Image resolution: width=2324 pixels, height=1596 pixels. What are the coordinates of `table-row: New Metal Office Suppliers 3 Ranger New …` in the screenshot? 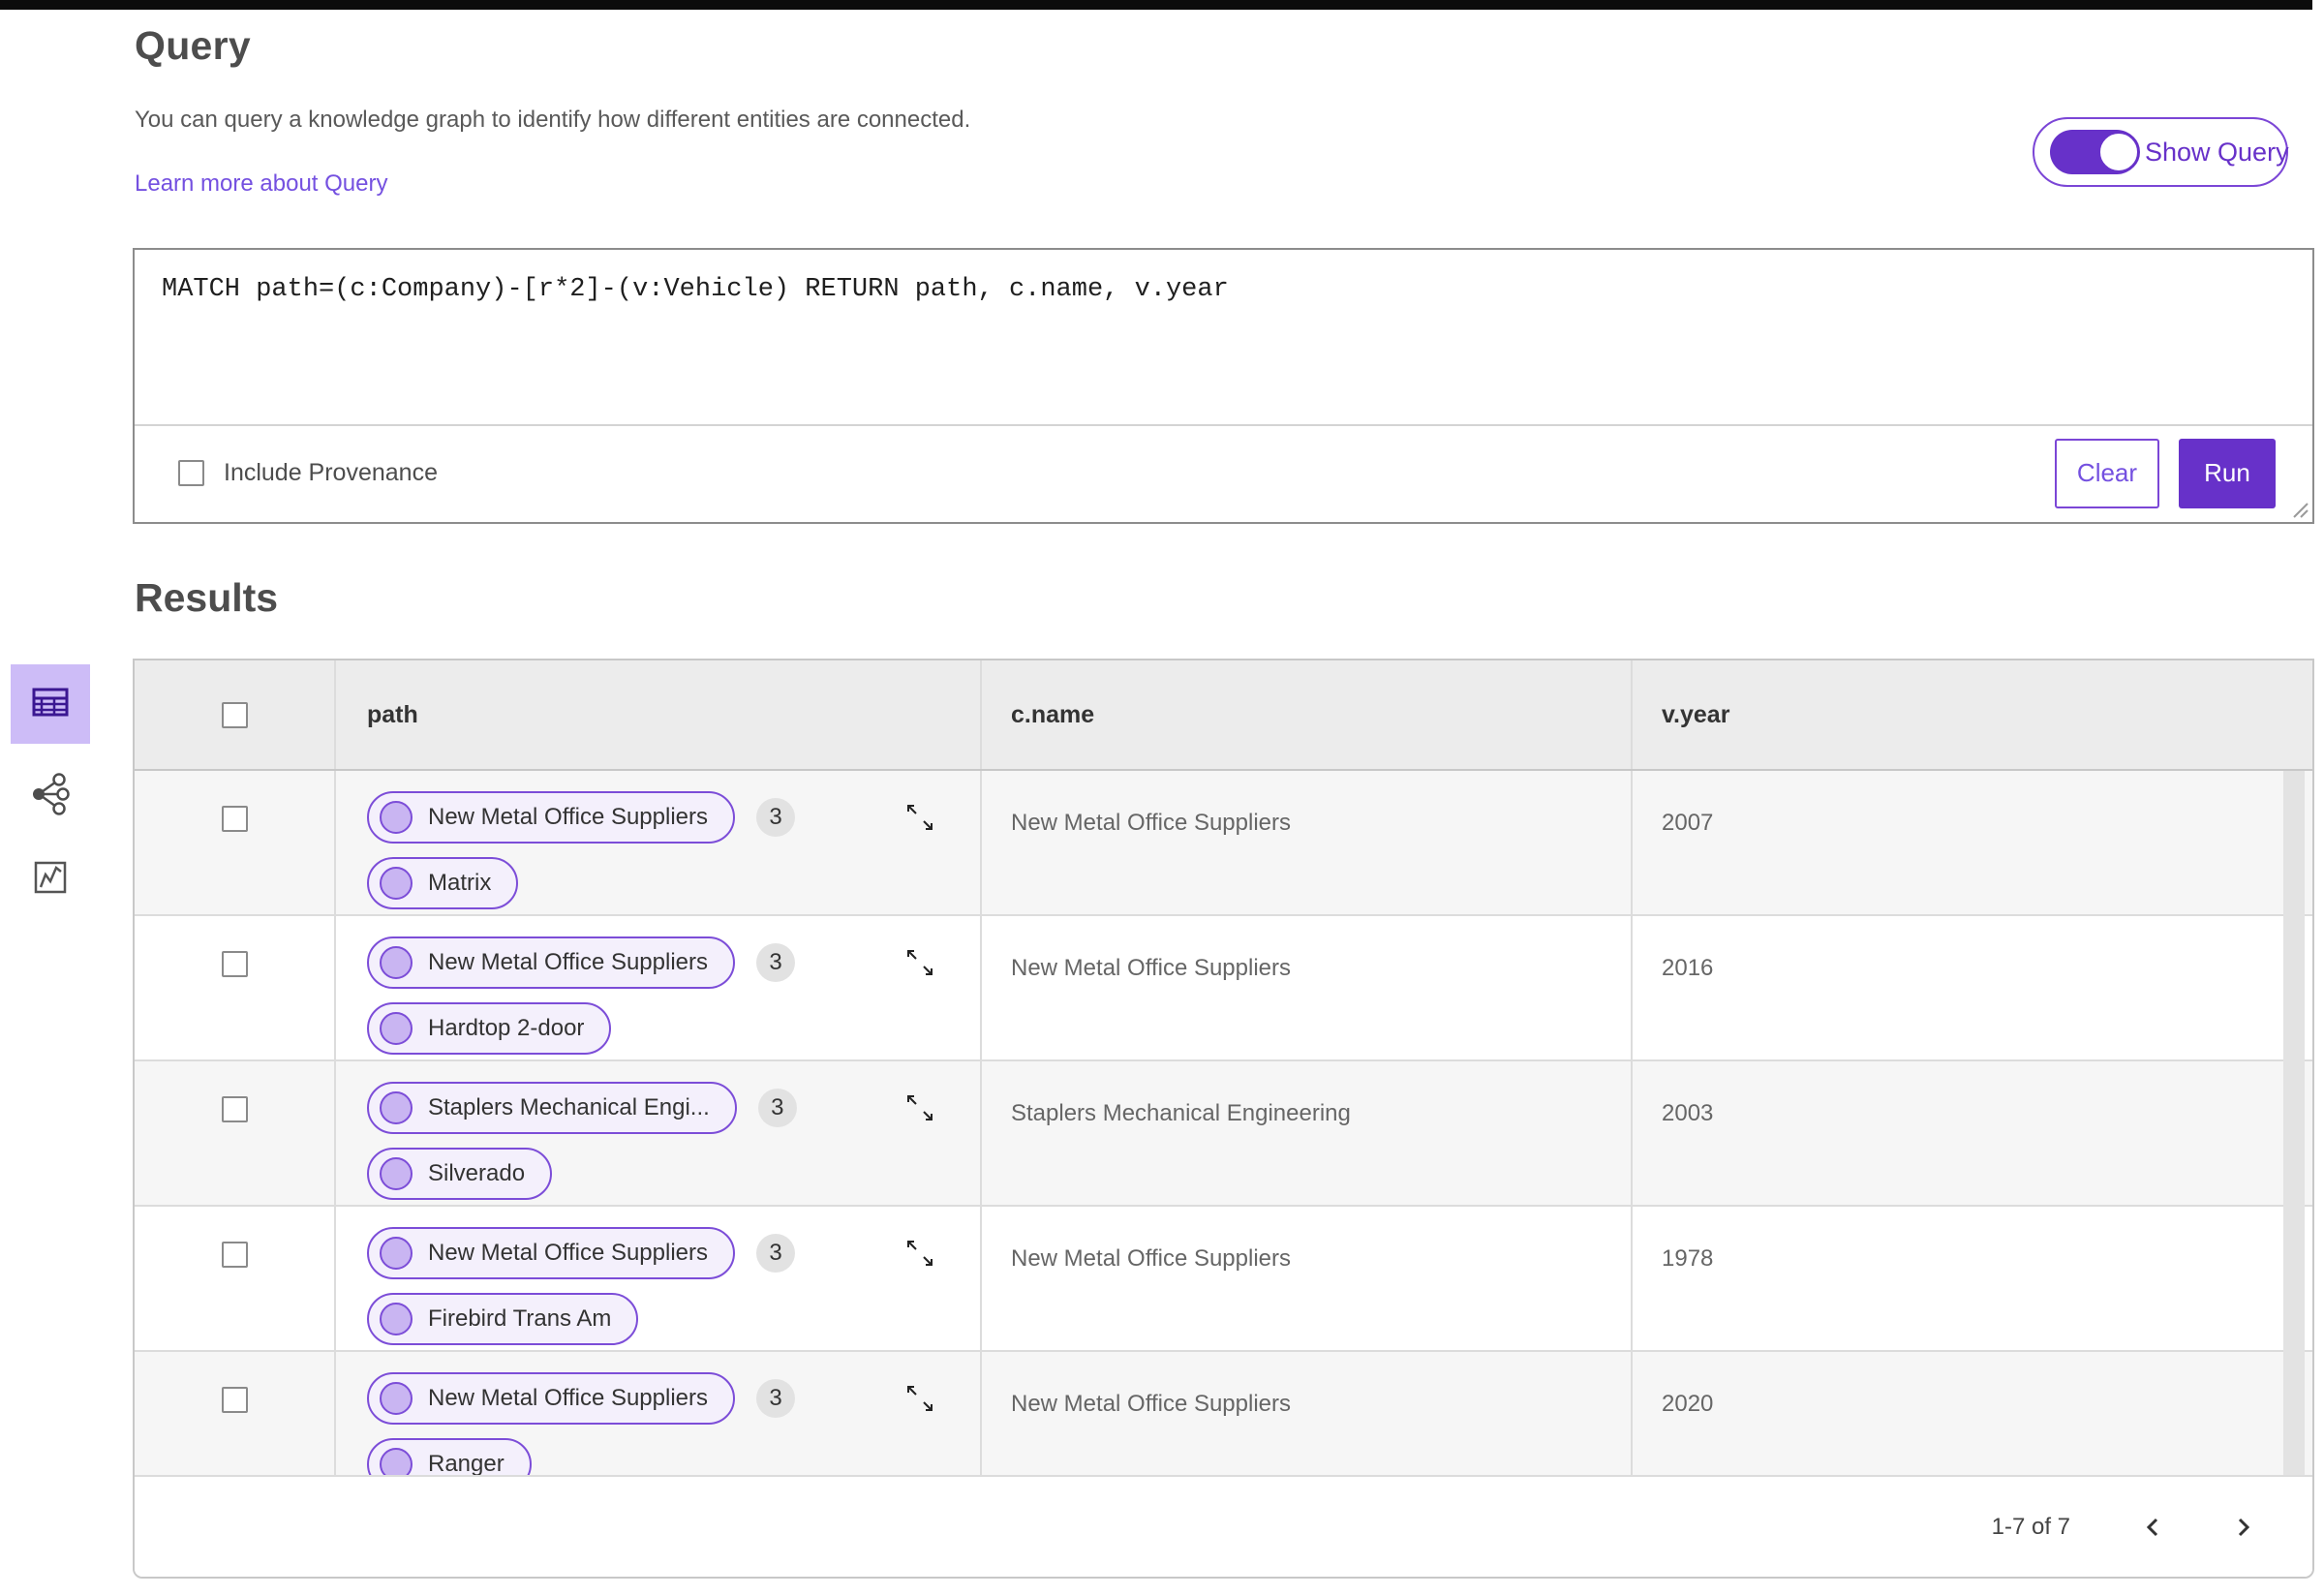 It's located at (1224, 1413).